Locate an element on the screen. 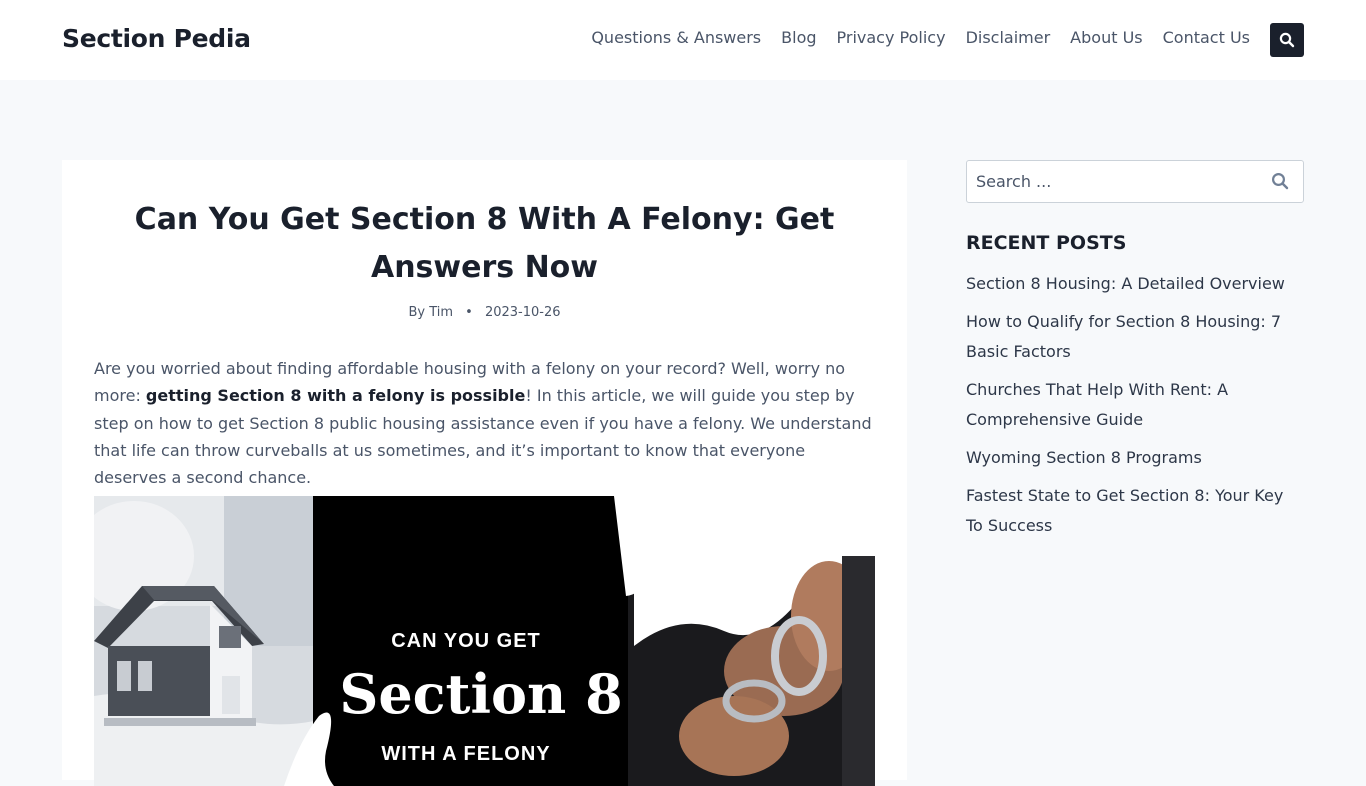 This screenshot has width=1366, height=786. nav-questions-answers: Questions & Answers is located at coordinates (676, 37).